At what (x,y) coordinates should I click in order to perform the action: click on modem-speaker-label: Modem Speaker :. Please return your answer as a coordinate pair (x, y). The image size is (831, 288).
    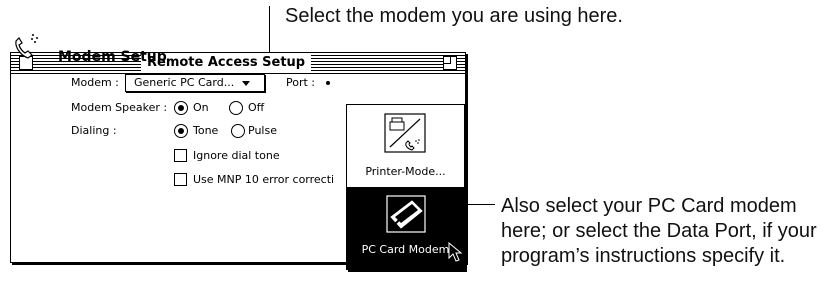
    Looking at the image, I should click on (119, 107).